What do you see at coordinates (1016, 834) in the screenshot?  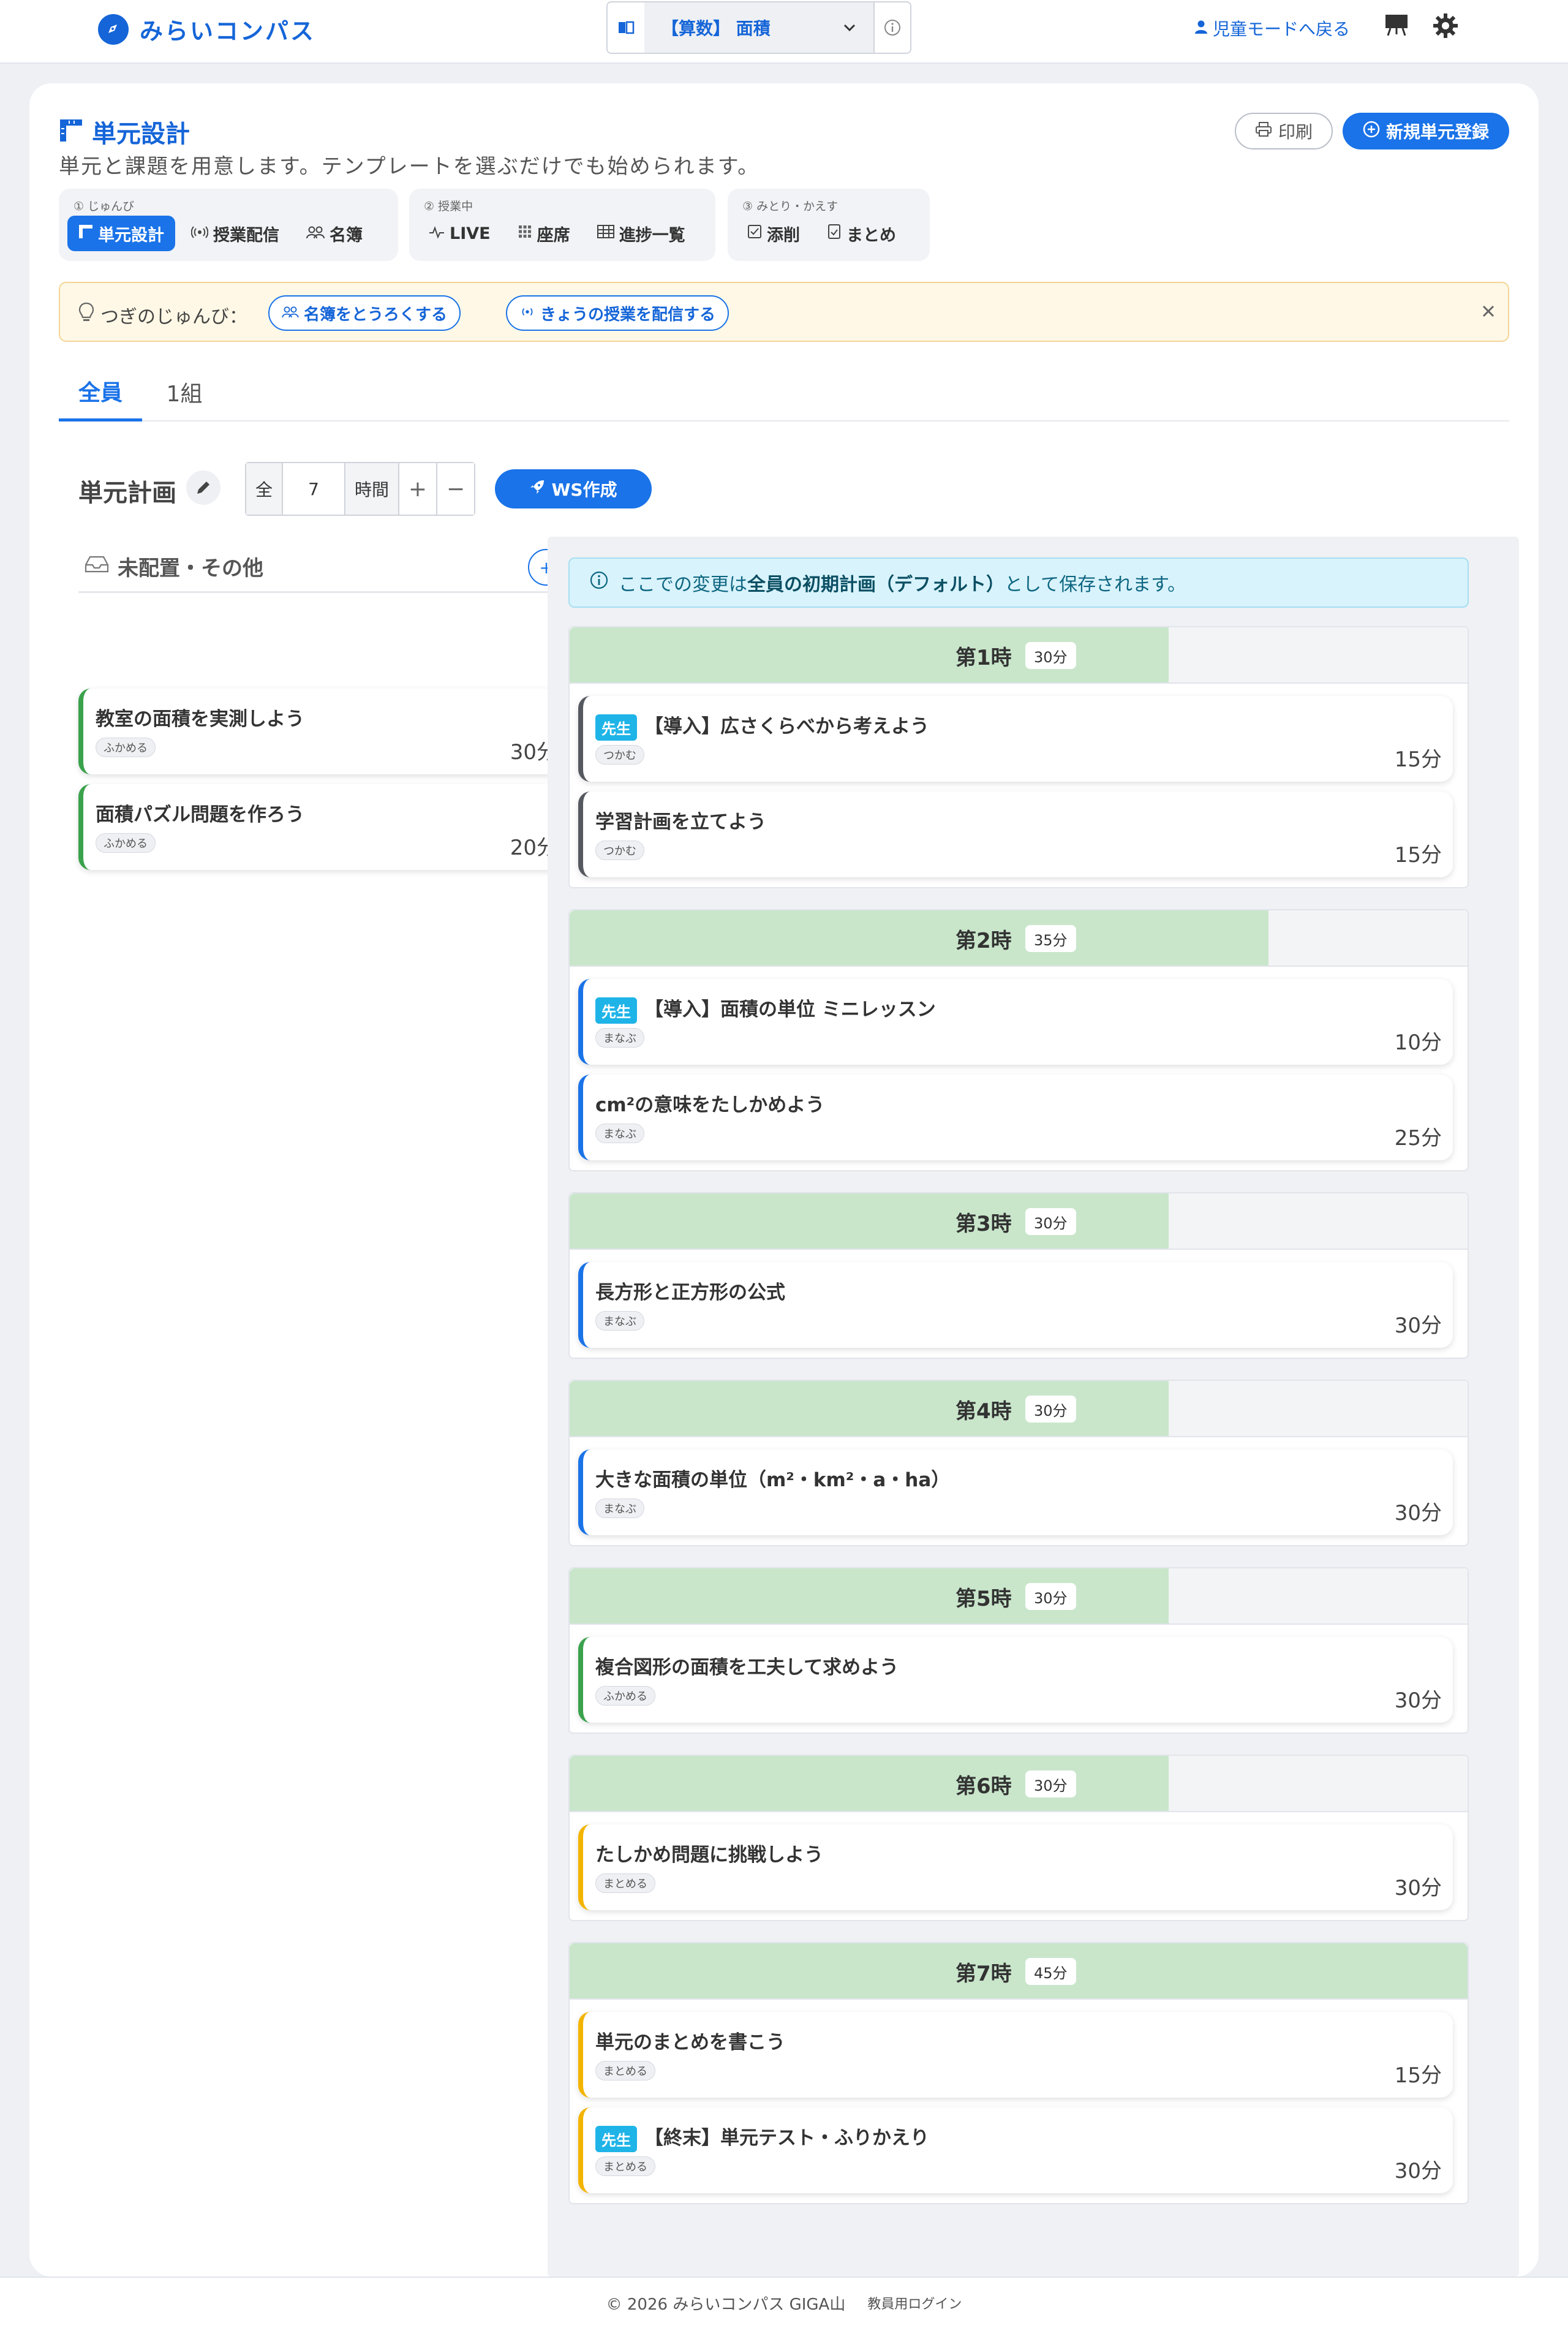 I see `task-card: 学習計画を立てよう つかむ 15分` at bounding box center [1016, 834].